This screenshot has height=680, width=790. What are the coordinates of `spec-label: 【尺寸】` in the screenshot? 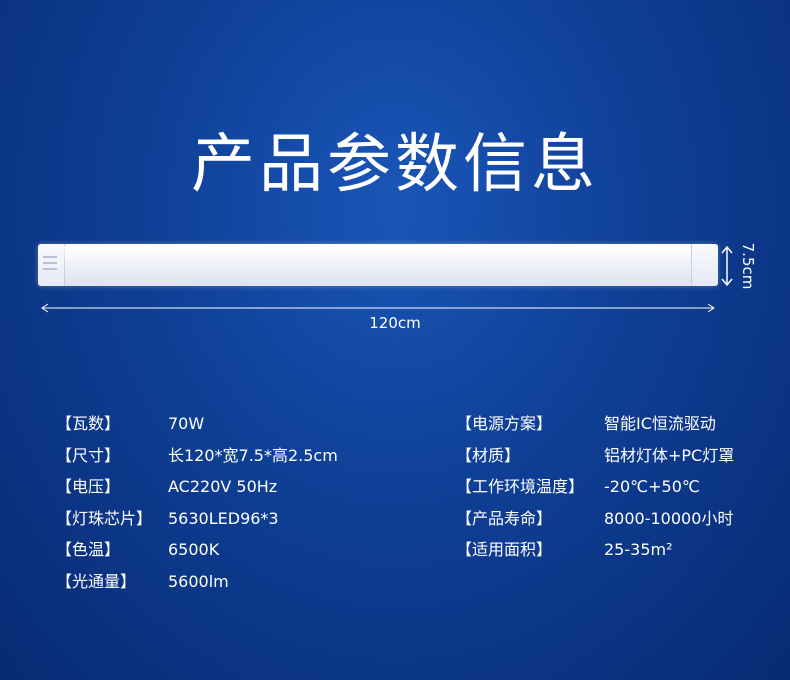 It's located at (88, 455).